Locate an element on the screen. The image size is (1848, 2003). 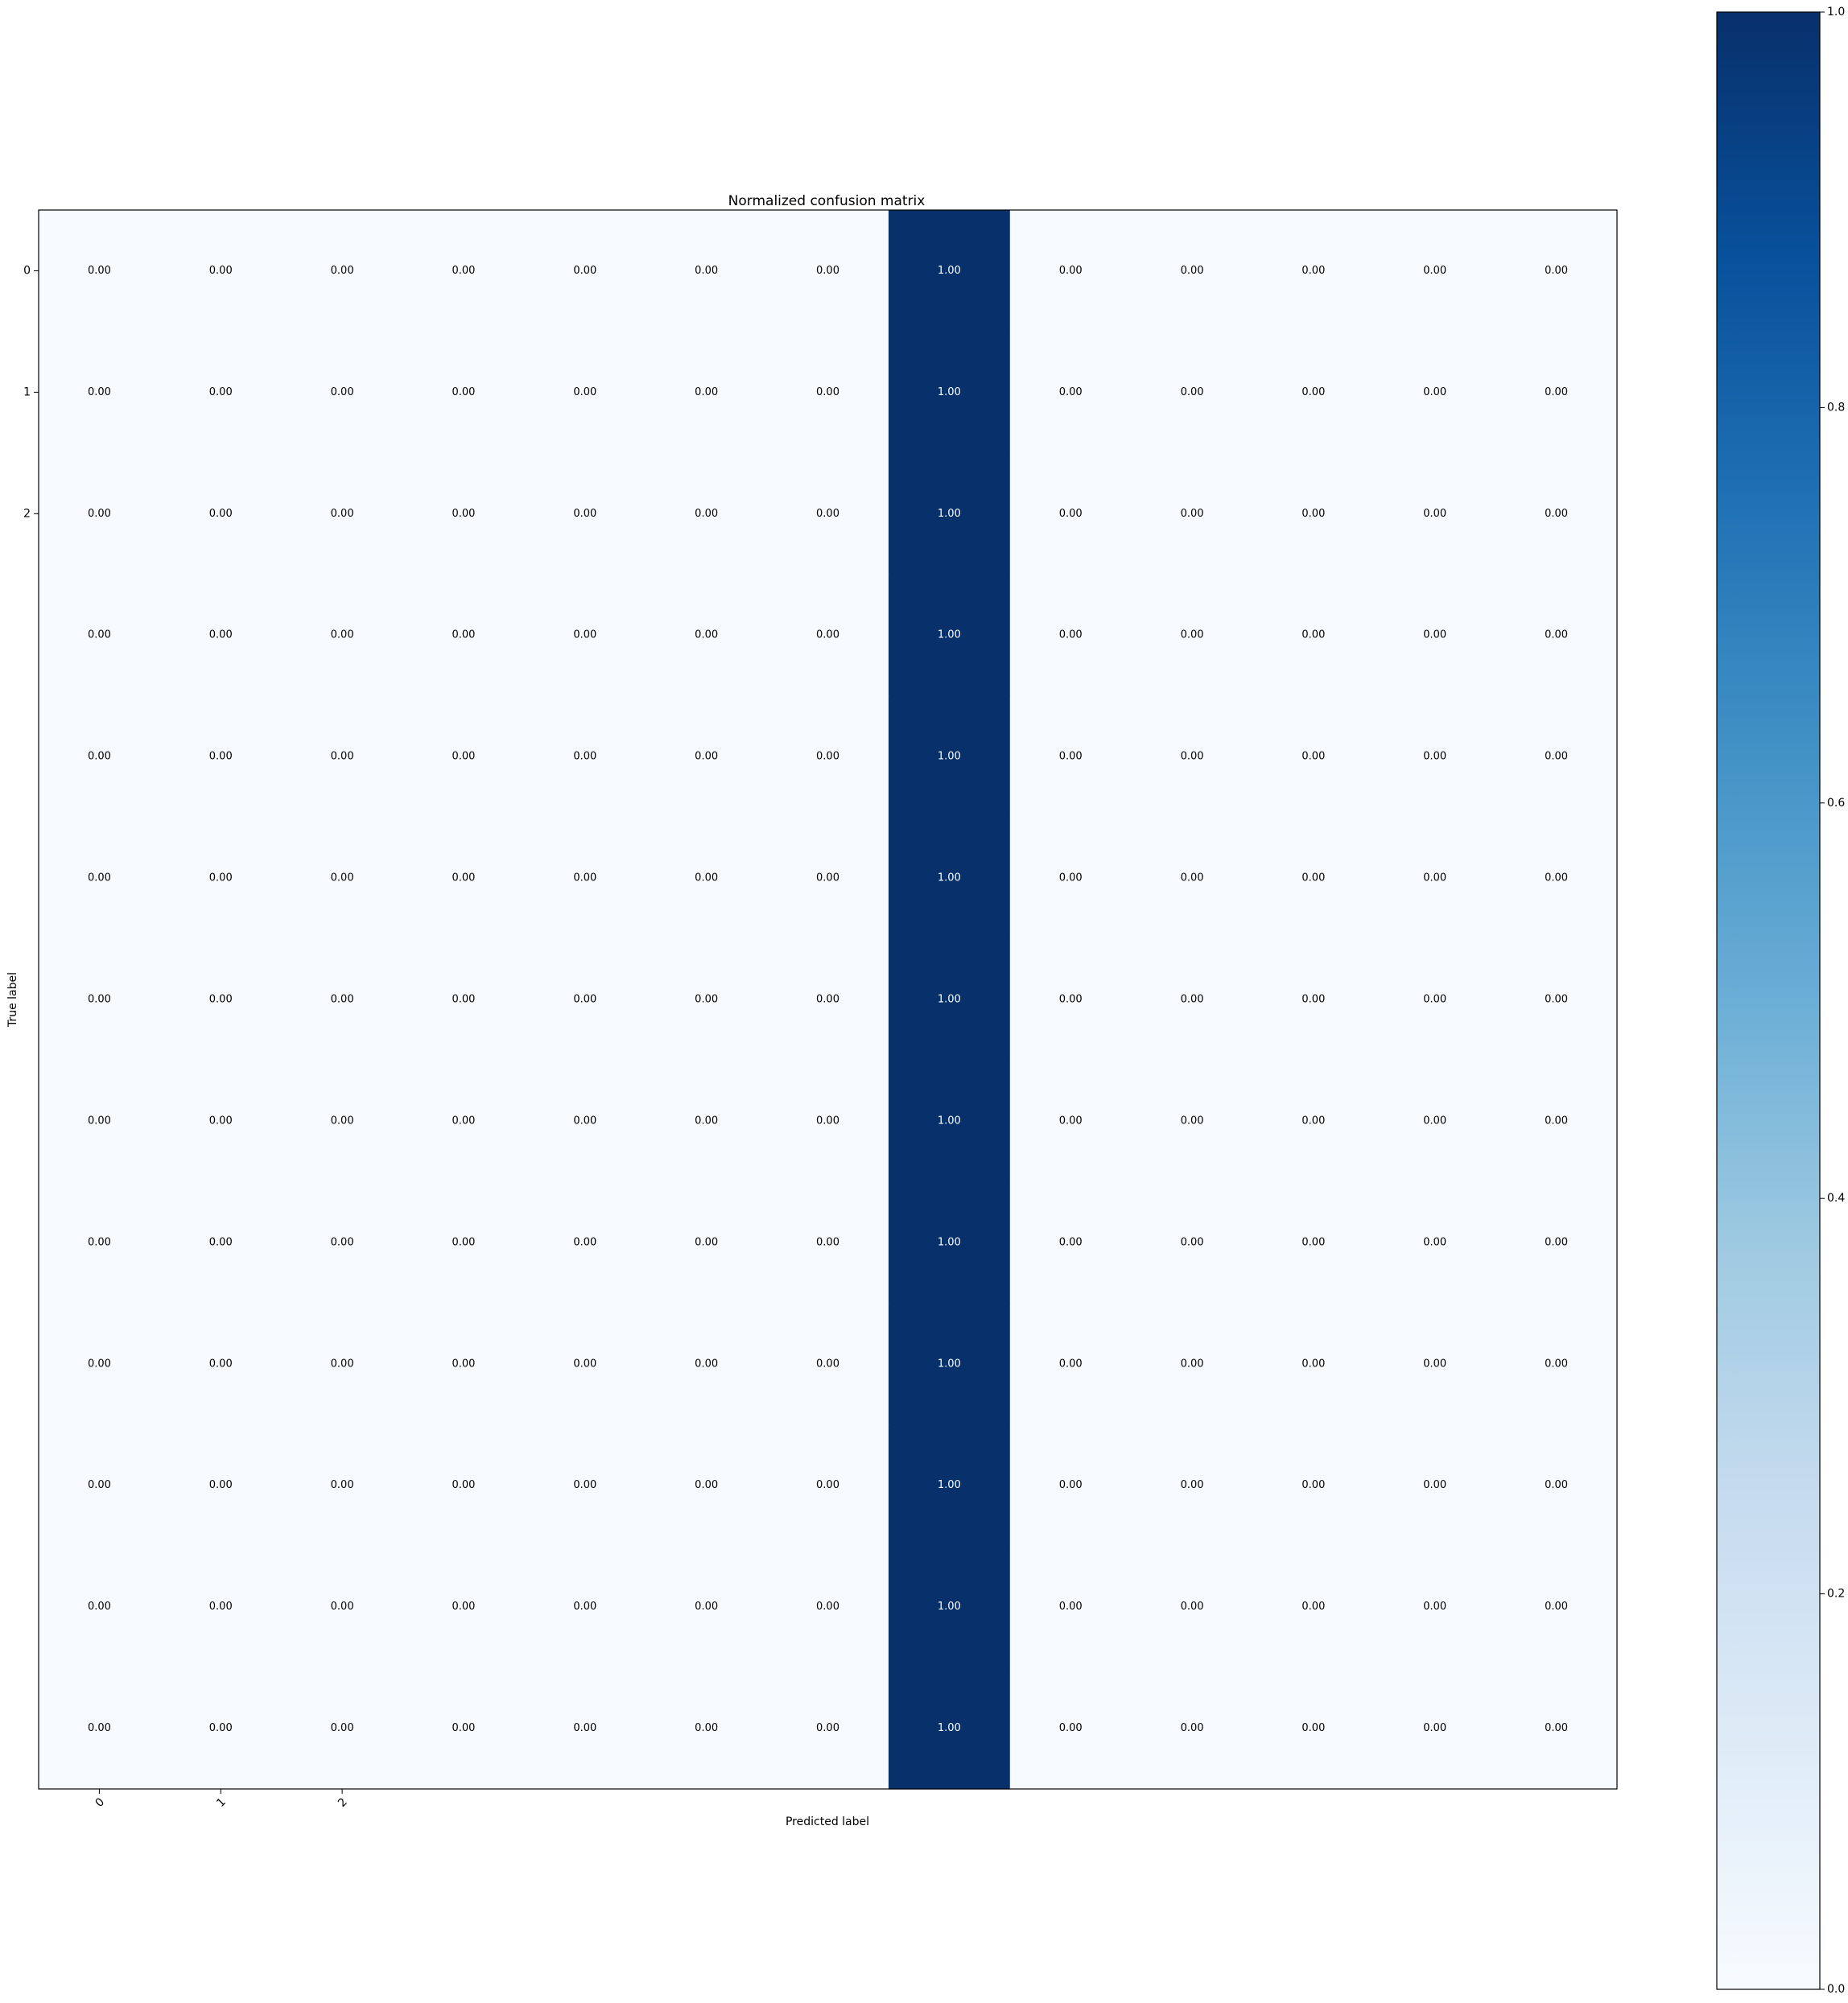
chart-title: Normalized confusion matrix is located at coordinates (827, 201).